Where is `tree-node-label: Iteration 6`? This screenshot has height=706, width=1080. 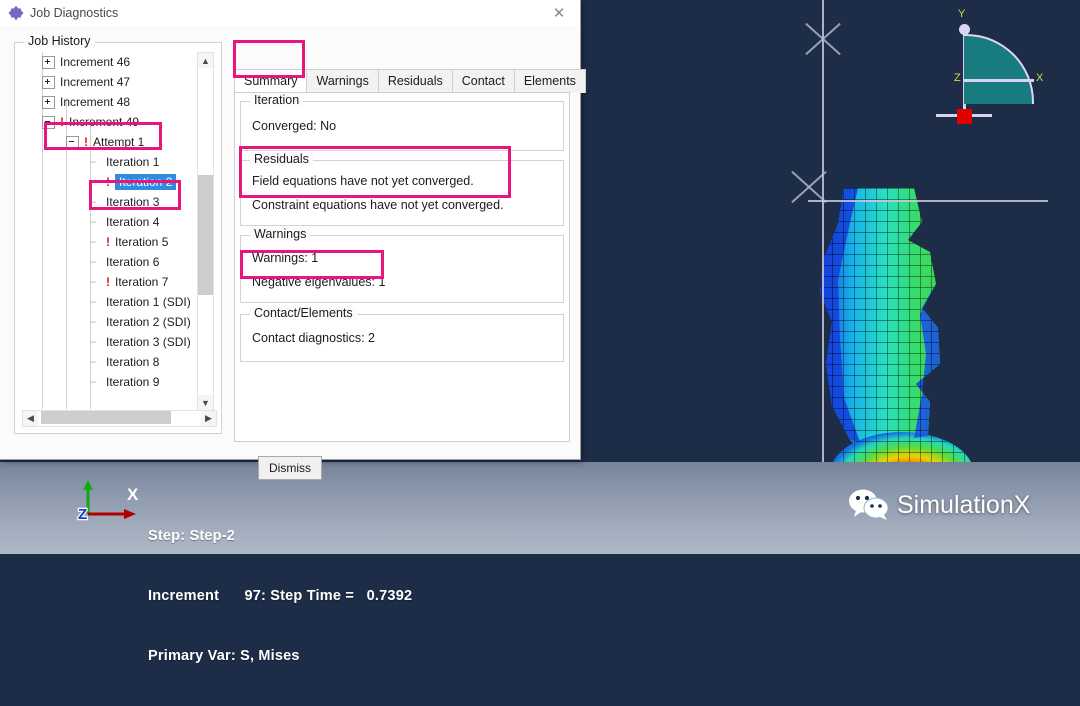 tree-node-label: Iteration 6 is located at coordinates (133, 262).